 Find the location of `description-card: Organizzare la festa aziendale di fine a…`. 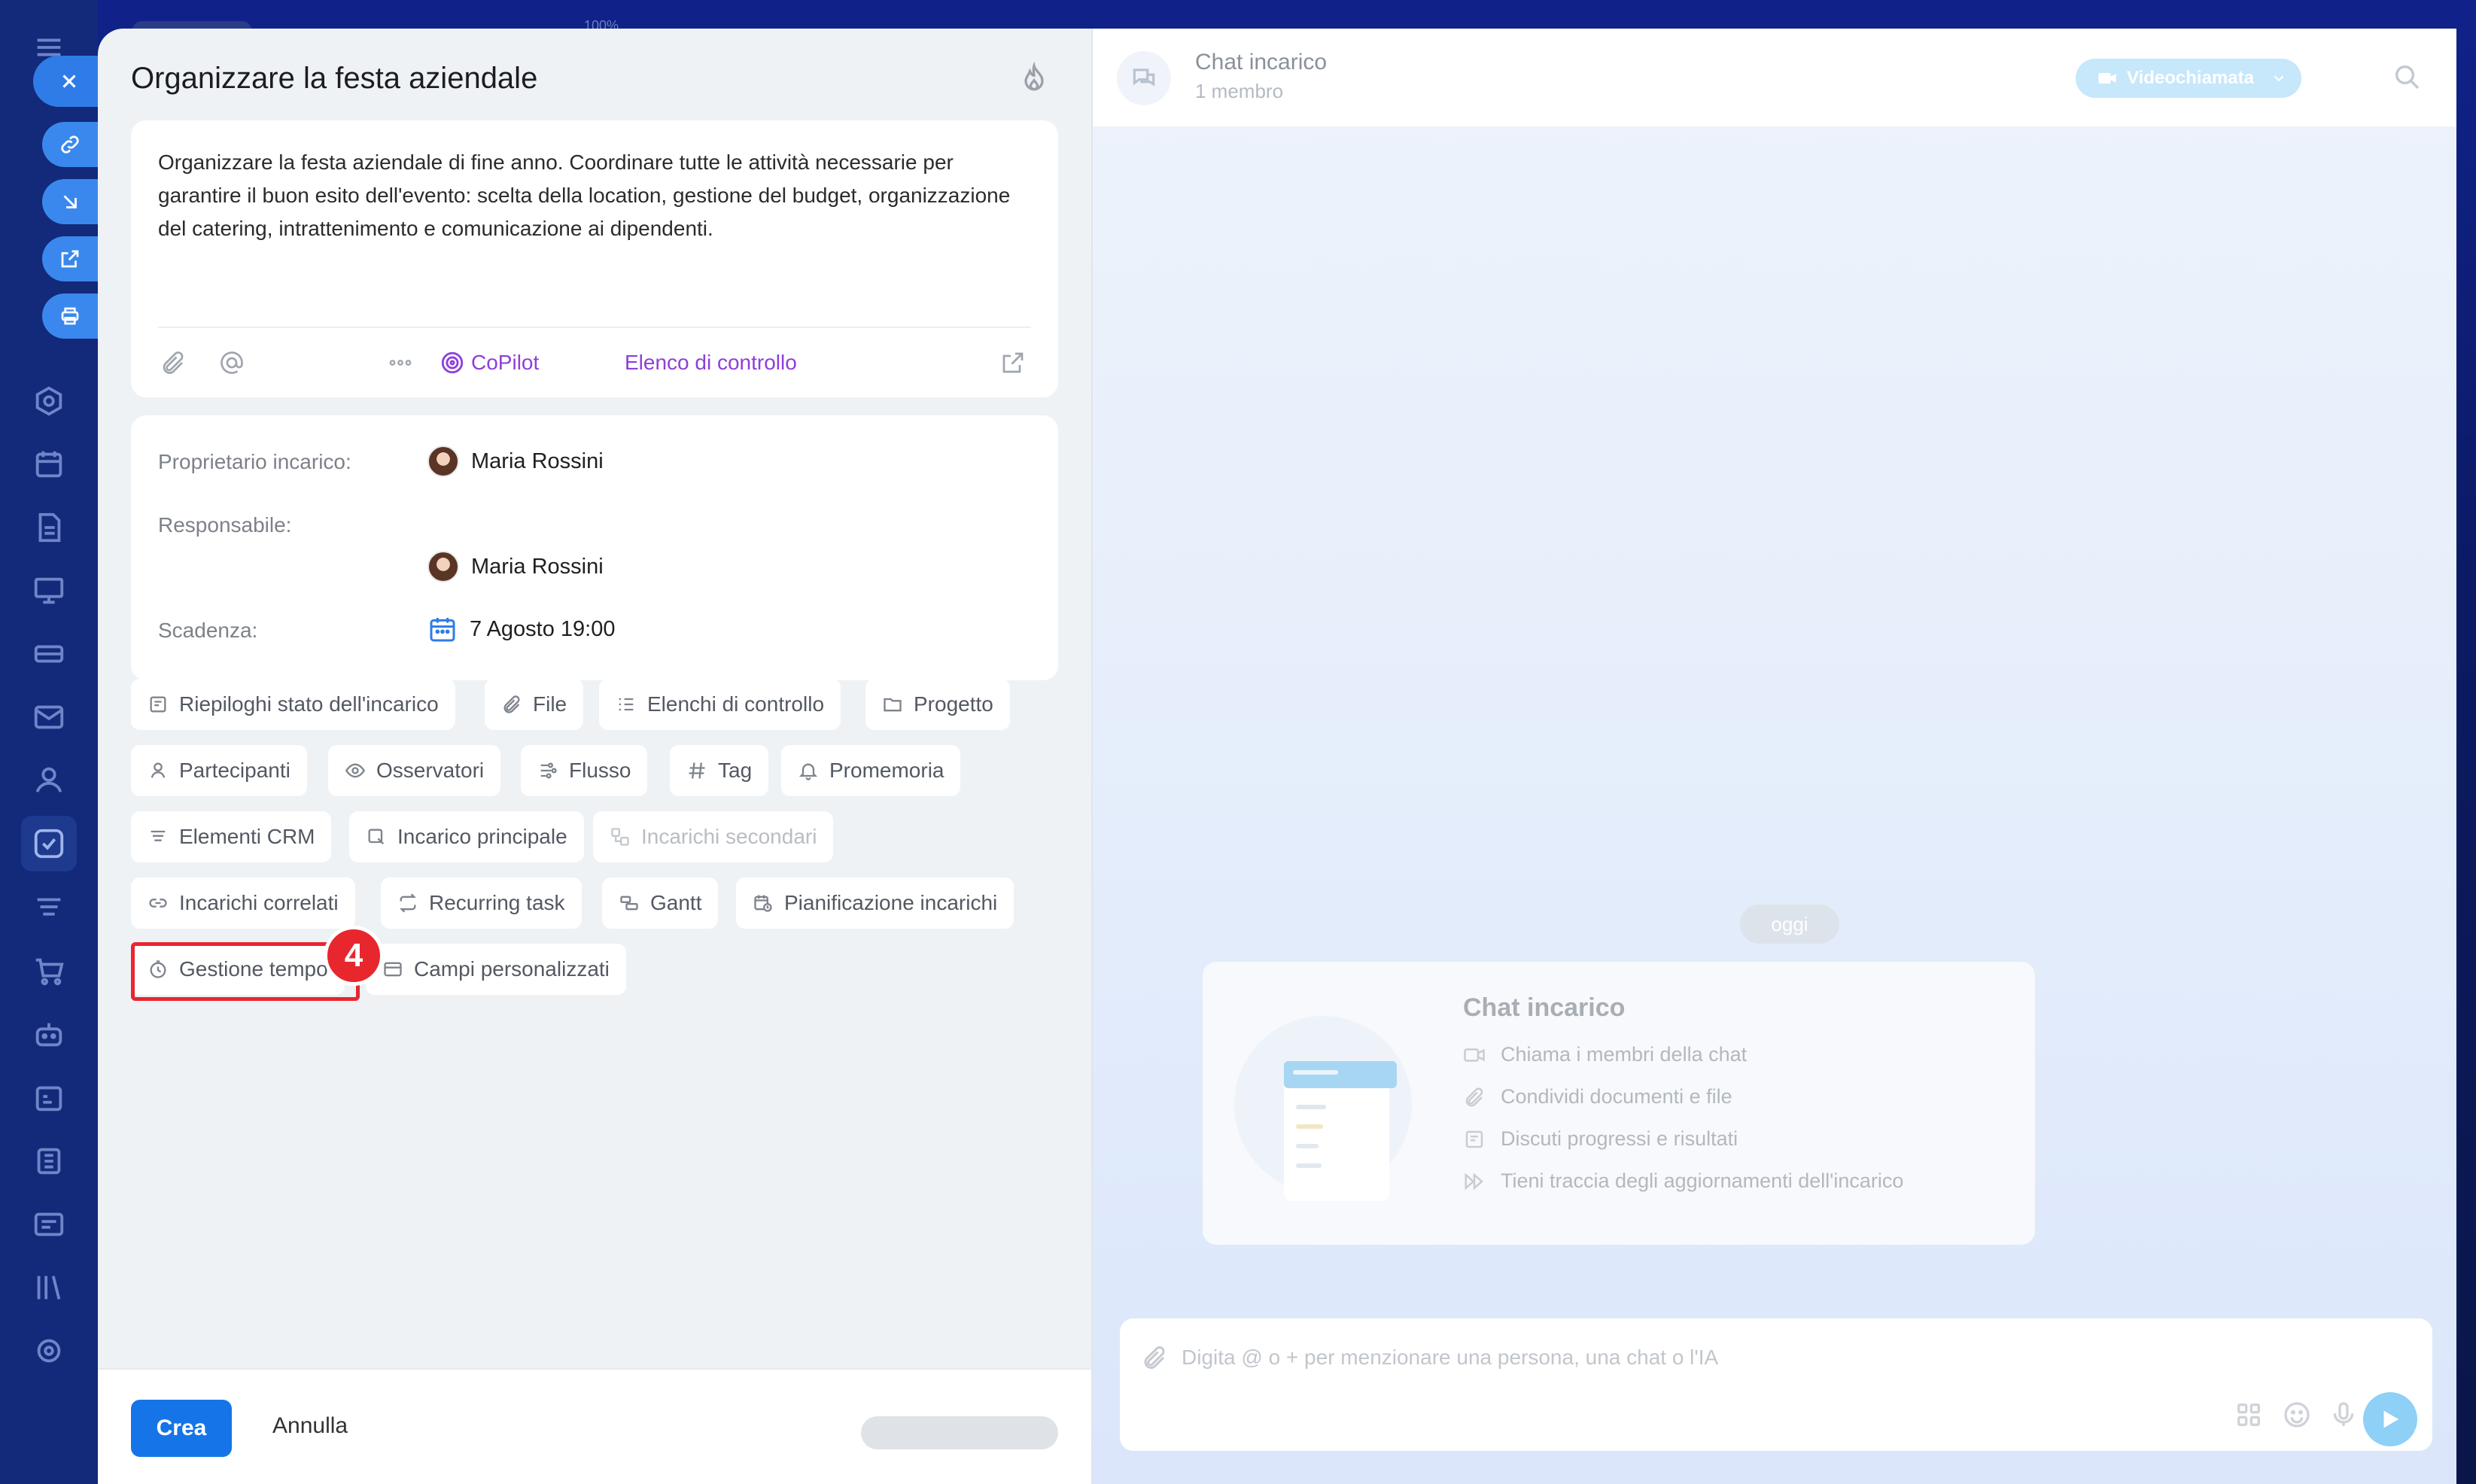

description-card: Organizzare la festa aziendale di fine a… is located at coordinates (594, 258).